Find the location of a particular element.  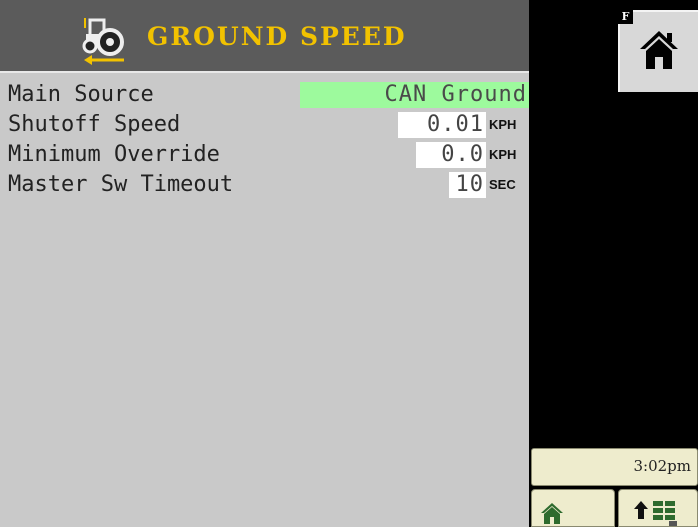

home-tab is located at coordinates (573, 508).